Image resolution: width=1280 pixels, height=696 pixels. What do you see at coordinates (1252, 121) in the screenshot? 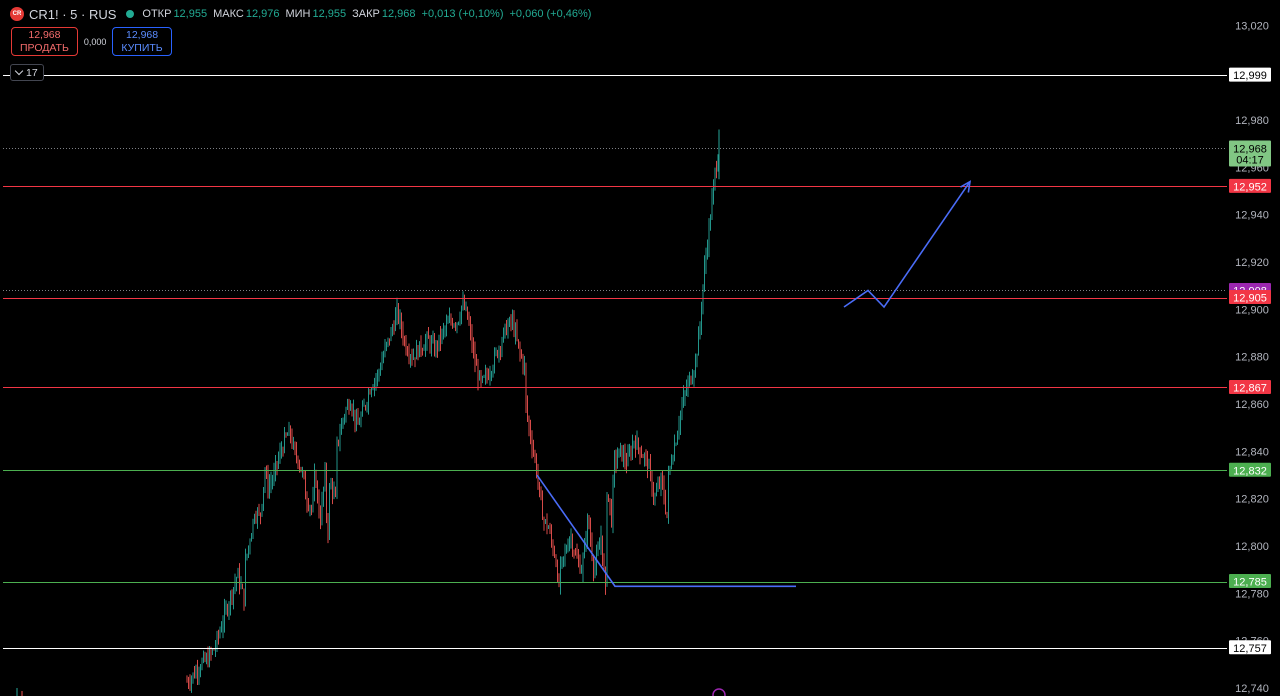
I see `axis-tick-label: 12,980` at bounding box center [1252, 121].